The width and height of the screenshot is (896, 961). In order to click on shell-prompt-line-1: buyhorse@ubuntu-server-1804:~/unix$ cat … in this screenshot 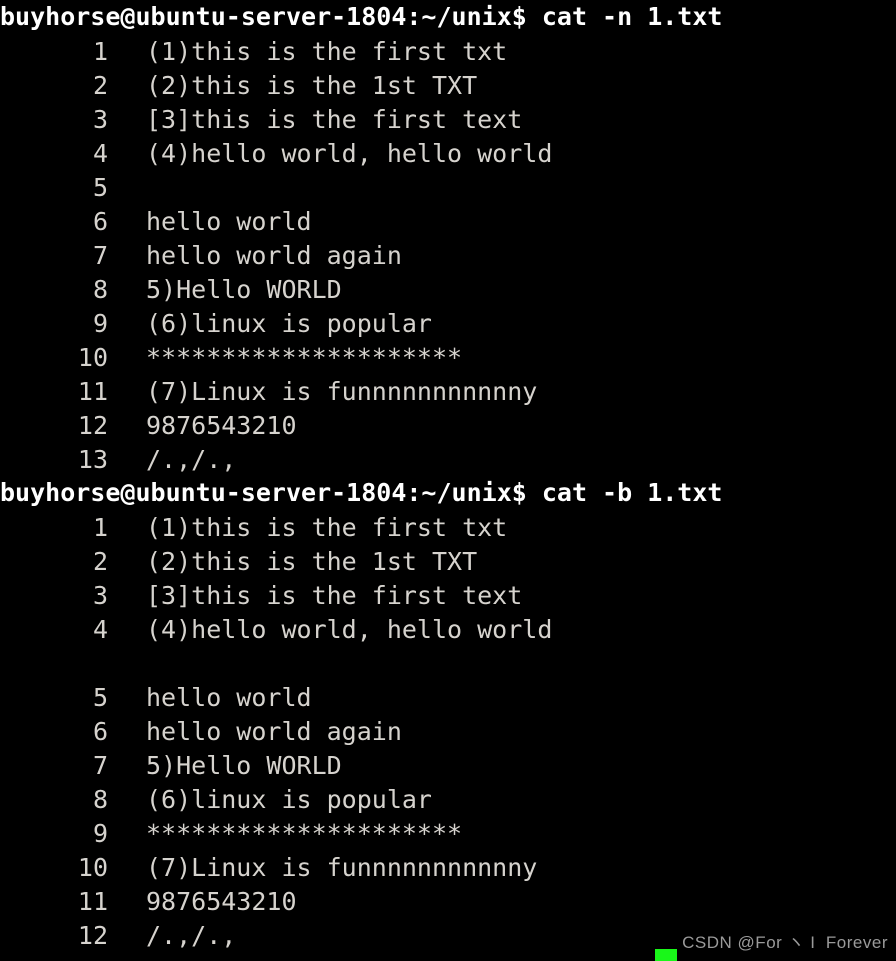, I will do `click(361, 16)`.